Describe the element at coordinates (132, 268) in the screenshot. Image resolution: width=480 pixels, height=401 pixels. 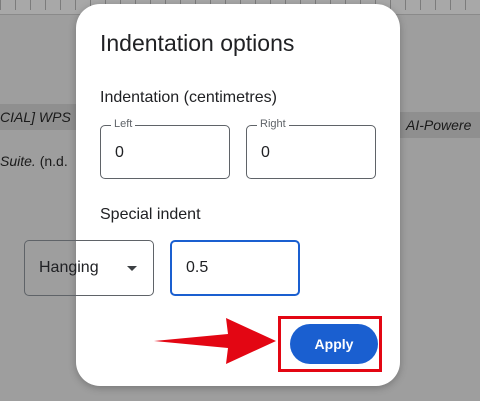
I see `dropdown-caret-icon` at that location.